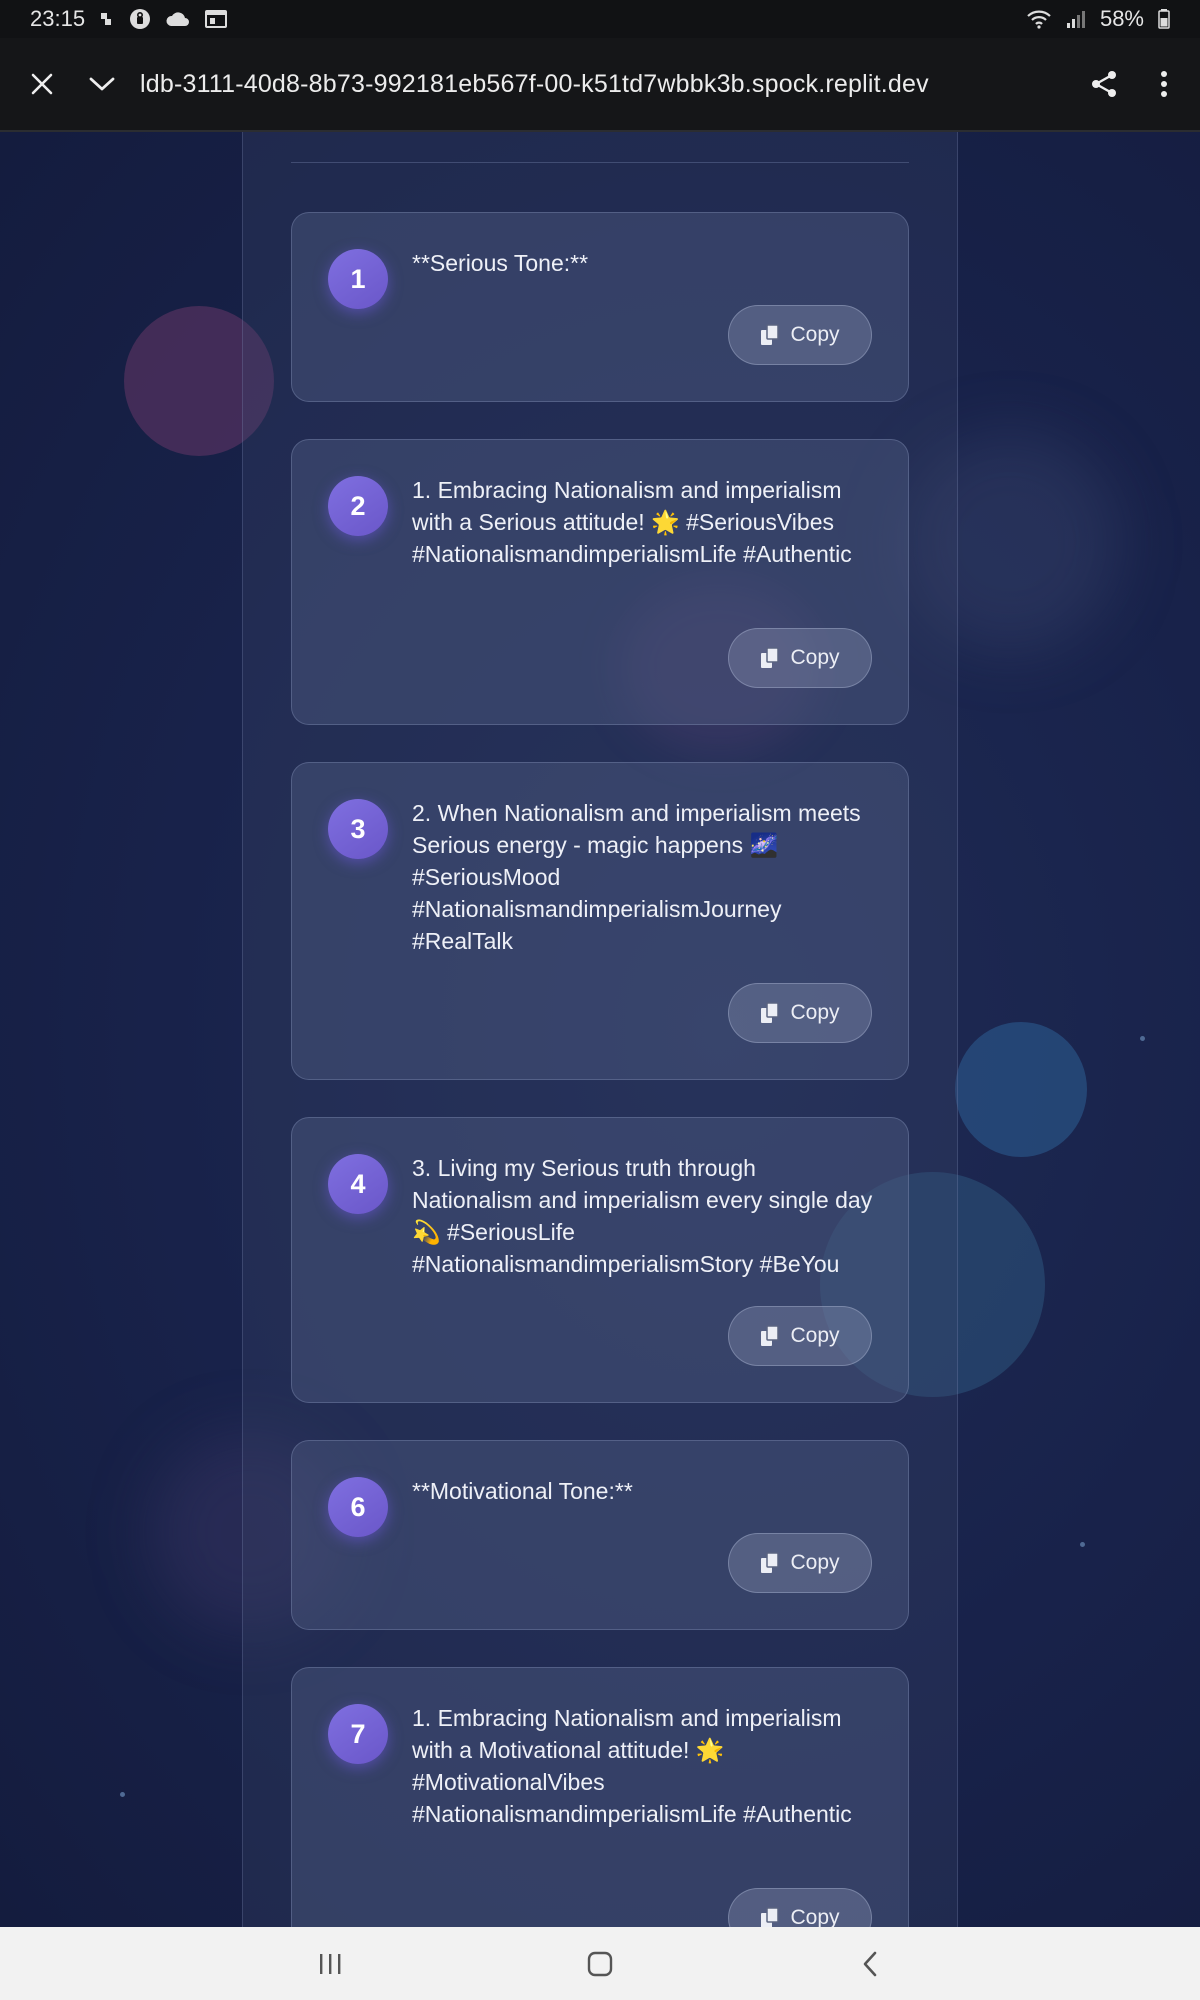 This screenshot has height=2000, width=1200. What do you see at coordinates (358, 1734) in the screenshot?
I see `card-number-badge: 7` at bounding box center [358, 1734].